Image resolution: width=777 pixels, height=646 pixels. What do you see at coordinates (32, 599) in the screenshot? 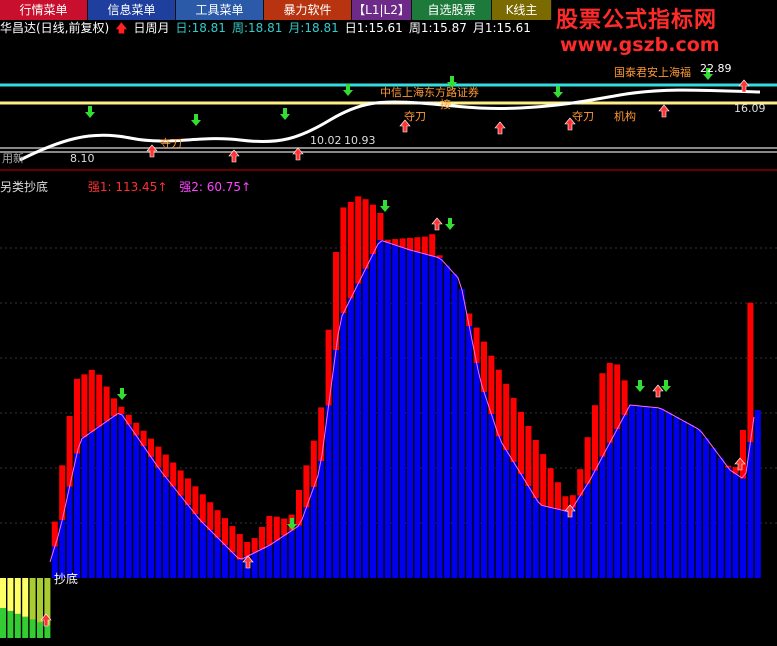
I see `bar-negative` at bounding box center [32, 599].